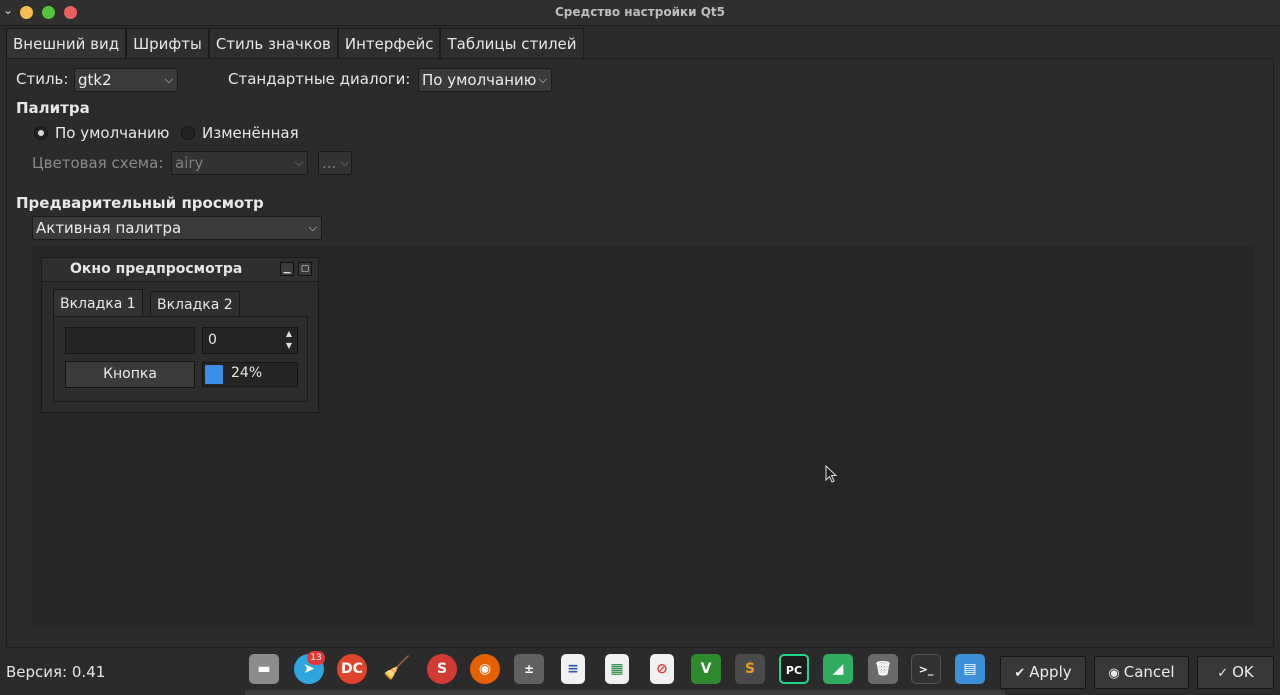 This screenshot has height=695, width=1280. I want to click on sublime-icon: S, so click(750, 669).